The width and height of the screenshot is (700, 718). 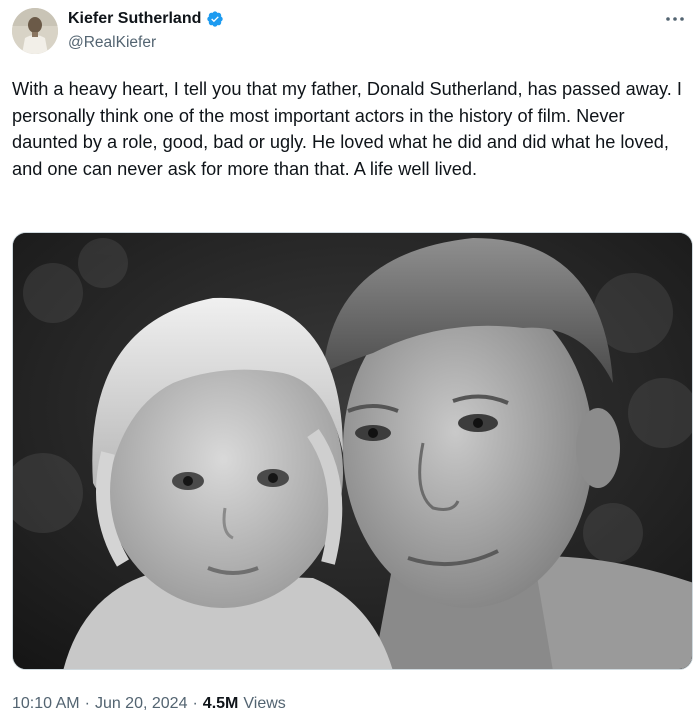 I want to click on tweet-time: 10:10 AM, so click(x=46, y=704).